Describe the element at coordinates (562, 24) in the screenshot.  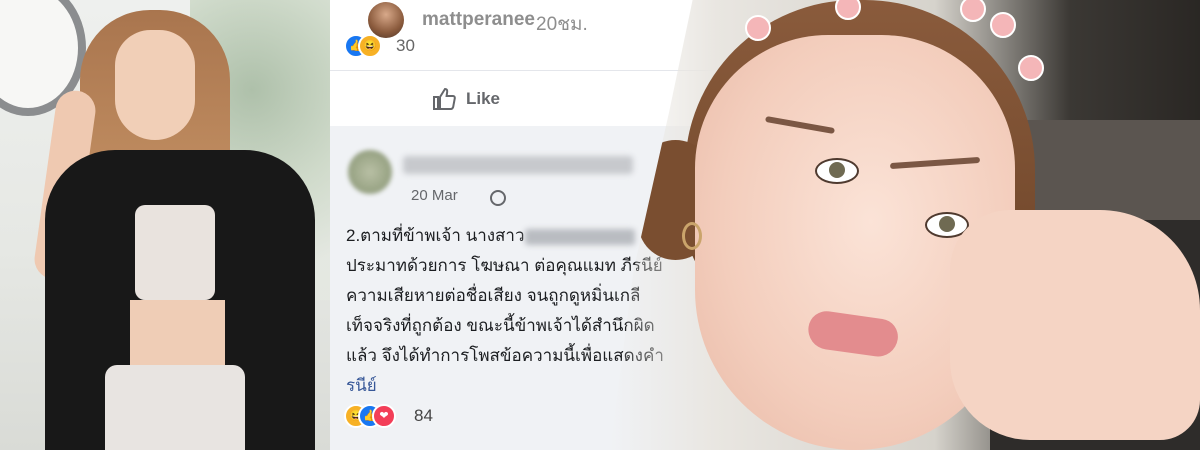
I see `post-time: 20ชม.` at that location.